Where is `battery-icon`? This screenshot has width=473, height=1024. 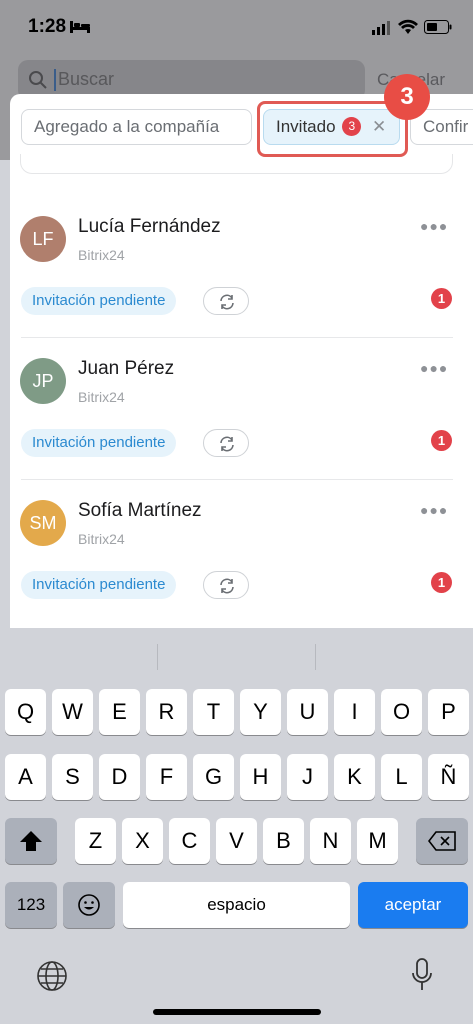
battery-icon is located at coordinates (438, 27).